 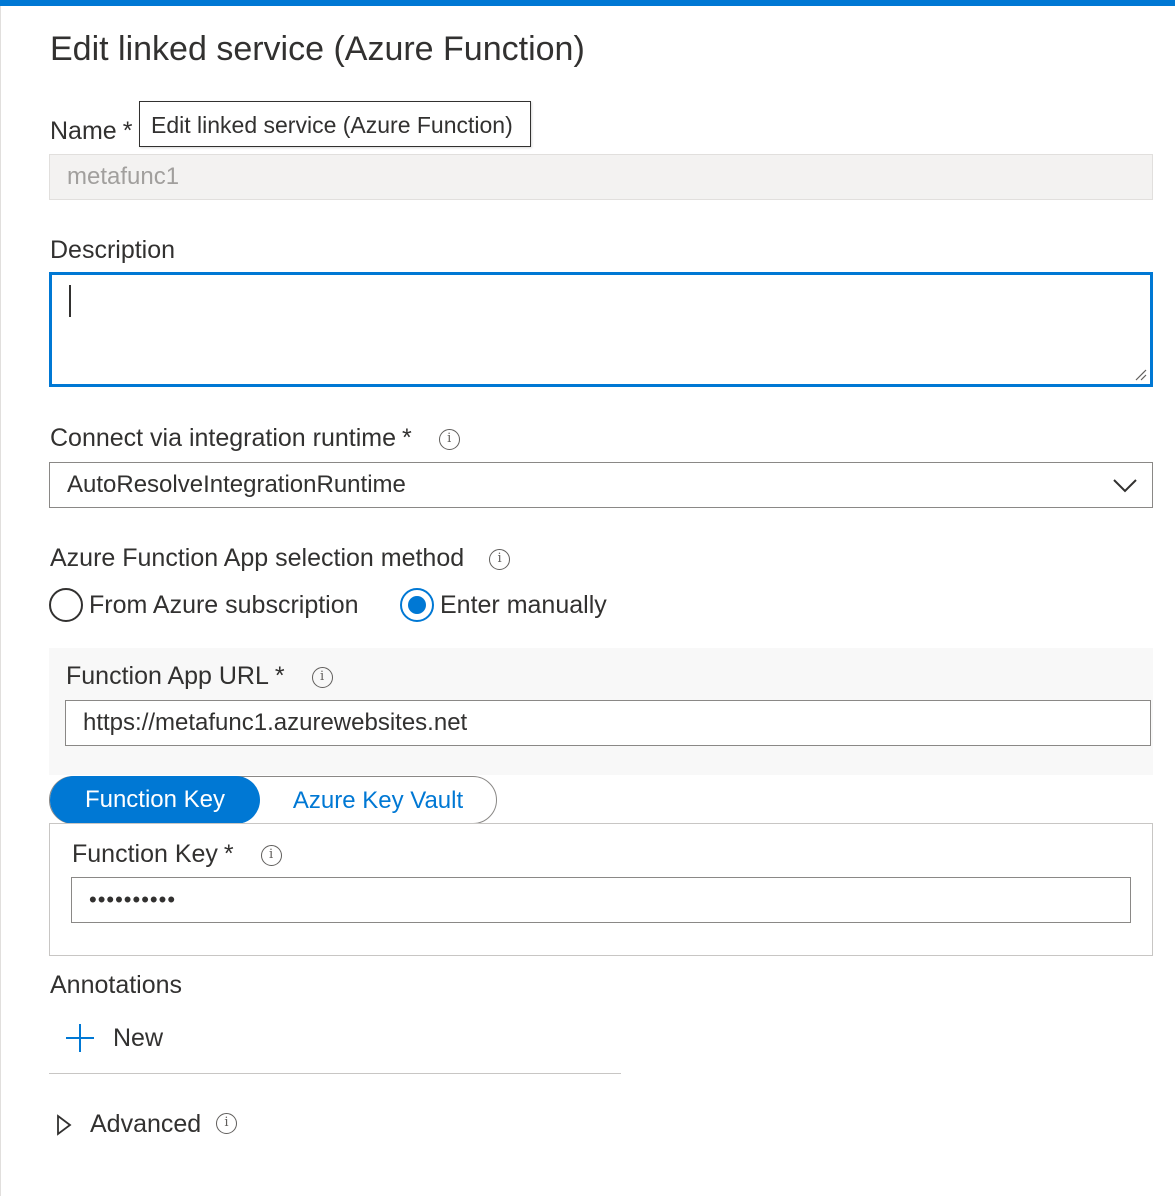 What do you see at coordinates (146, 1124) in the screenshot?
I see `advanced-label: Advanced` at bounding box center [146, 1124].